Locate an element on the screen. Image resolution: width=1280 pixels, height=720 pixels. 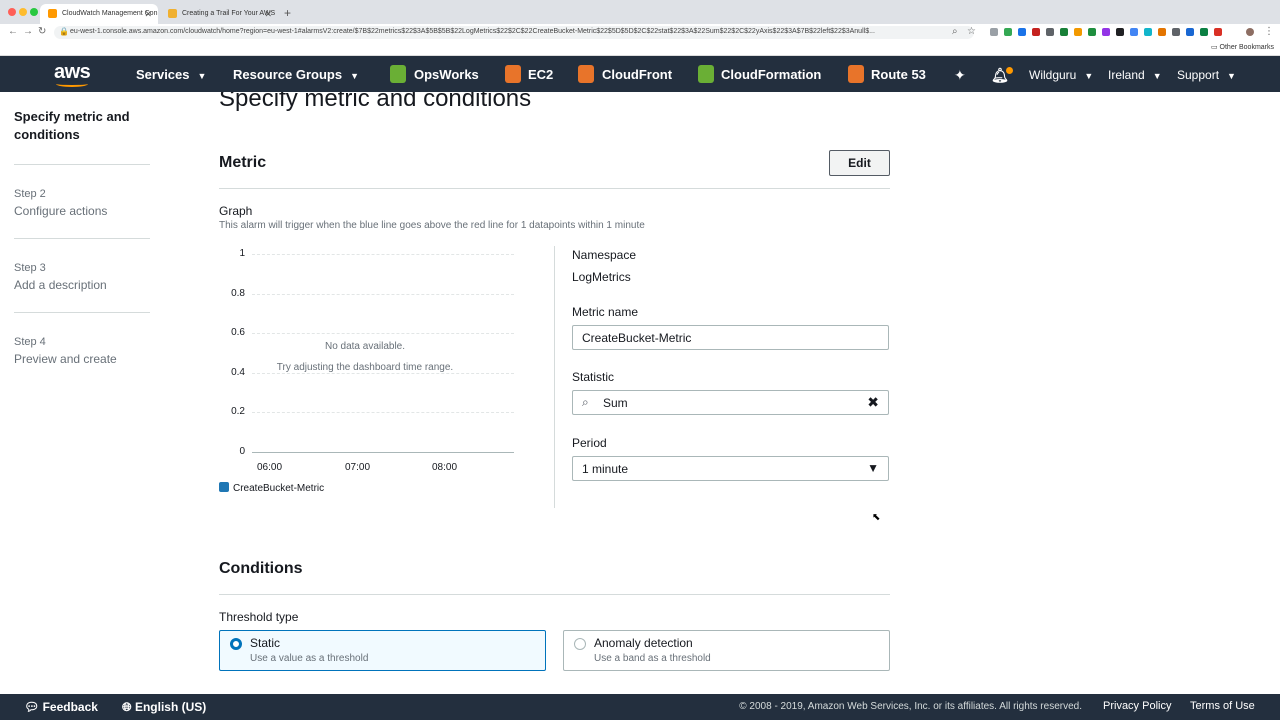
shortcut-ec2: EC2 is located at coordinates (540, 74).